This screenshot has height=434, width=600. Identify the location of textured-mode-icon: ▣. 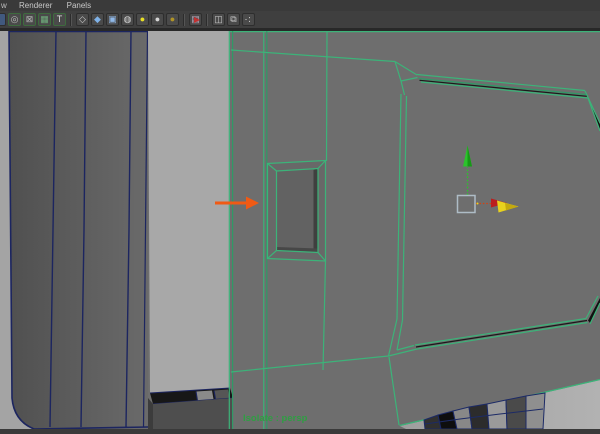
(112, 19).